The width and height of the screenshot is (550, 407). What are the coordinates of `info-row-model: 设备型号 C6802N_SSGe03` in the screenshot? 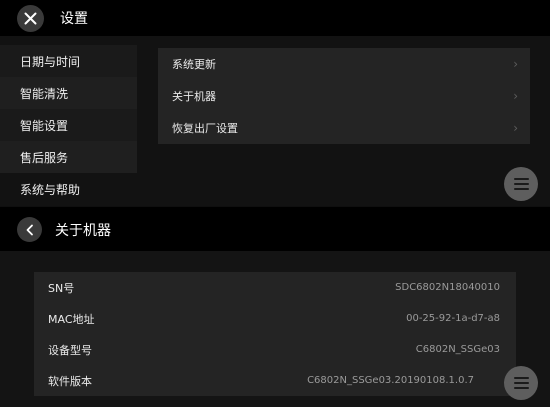 It's located at (275, 349).